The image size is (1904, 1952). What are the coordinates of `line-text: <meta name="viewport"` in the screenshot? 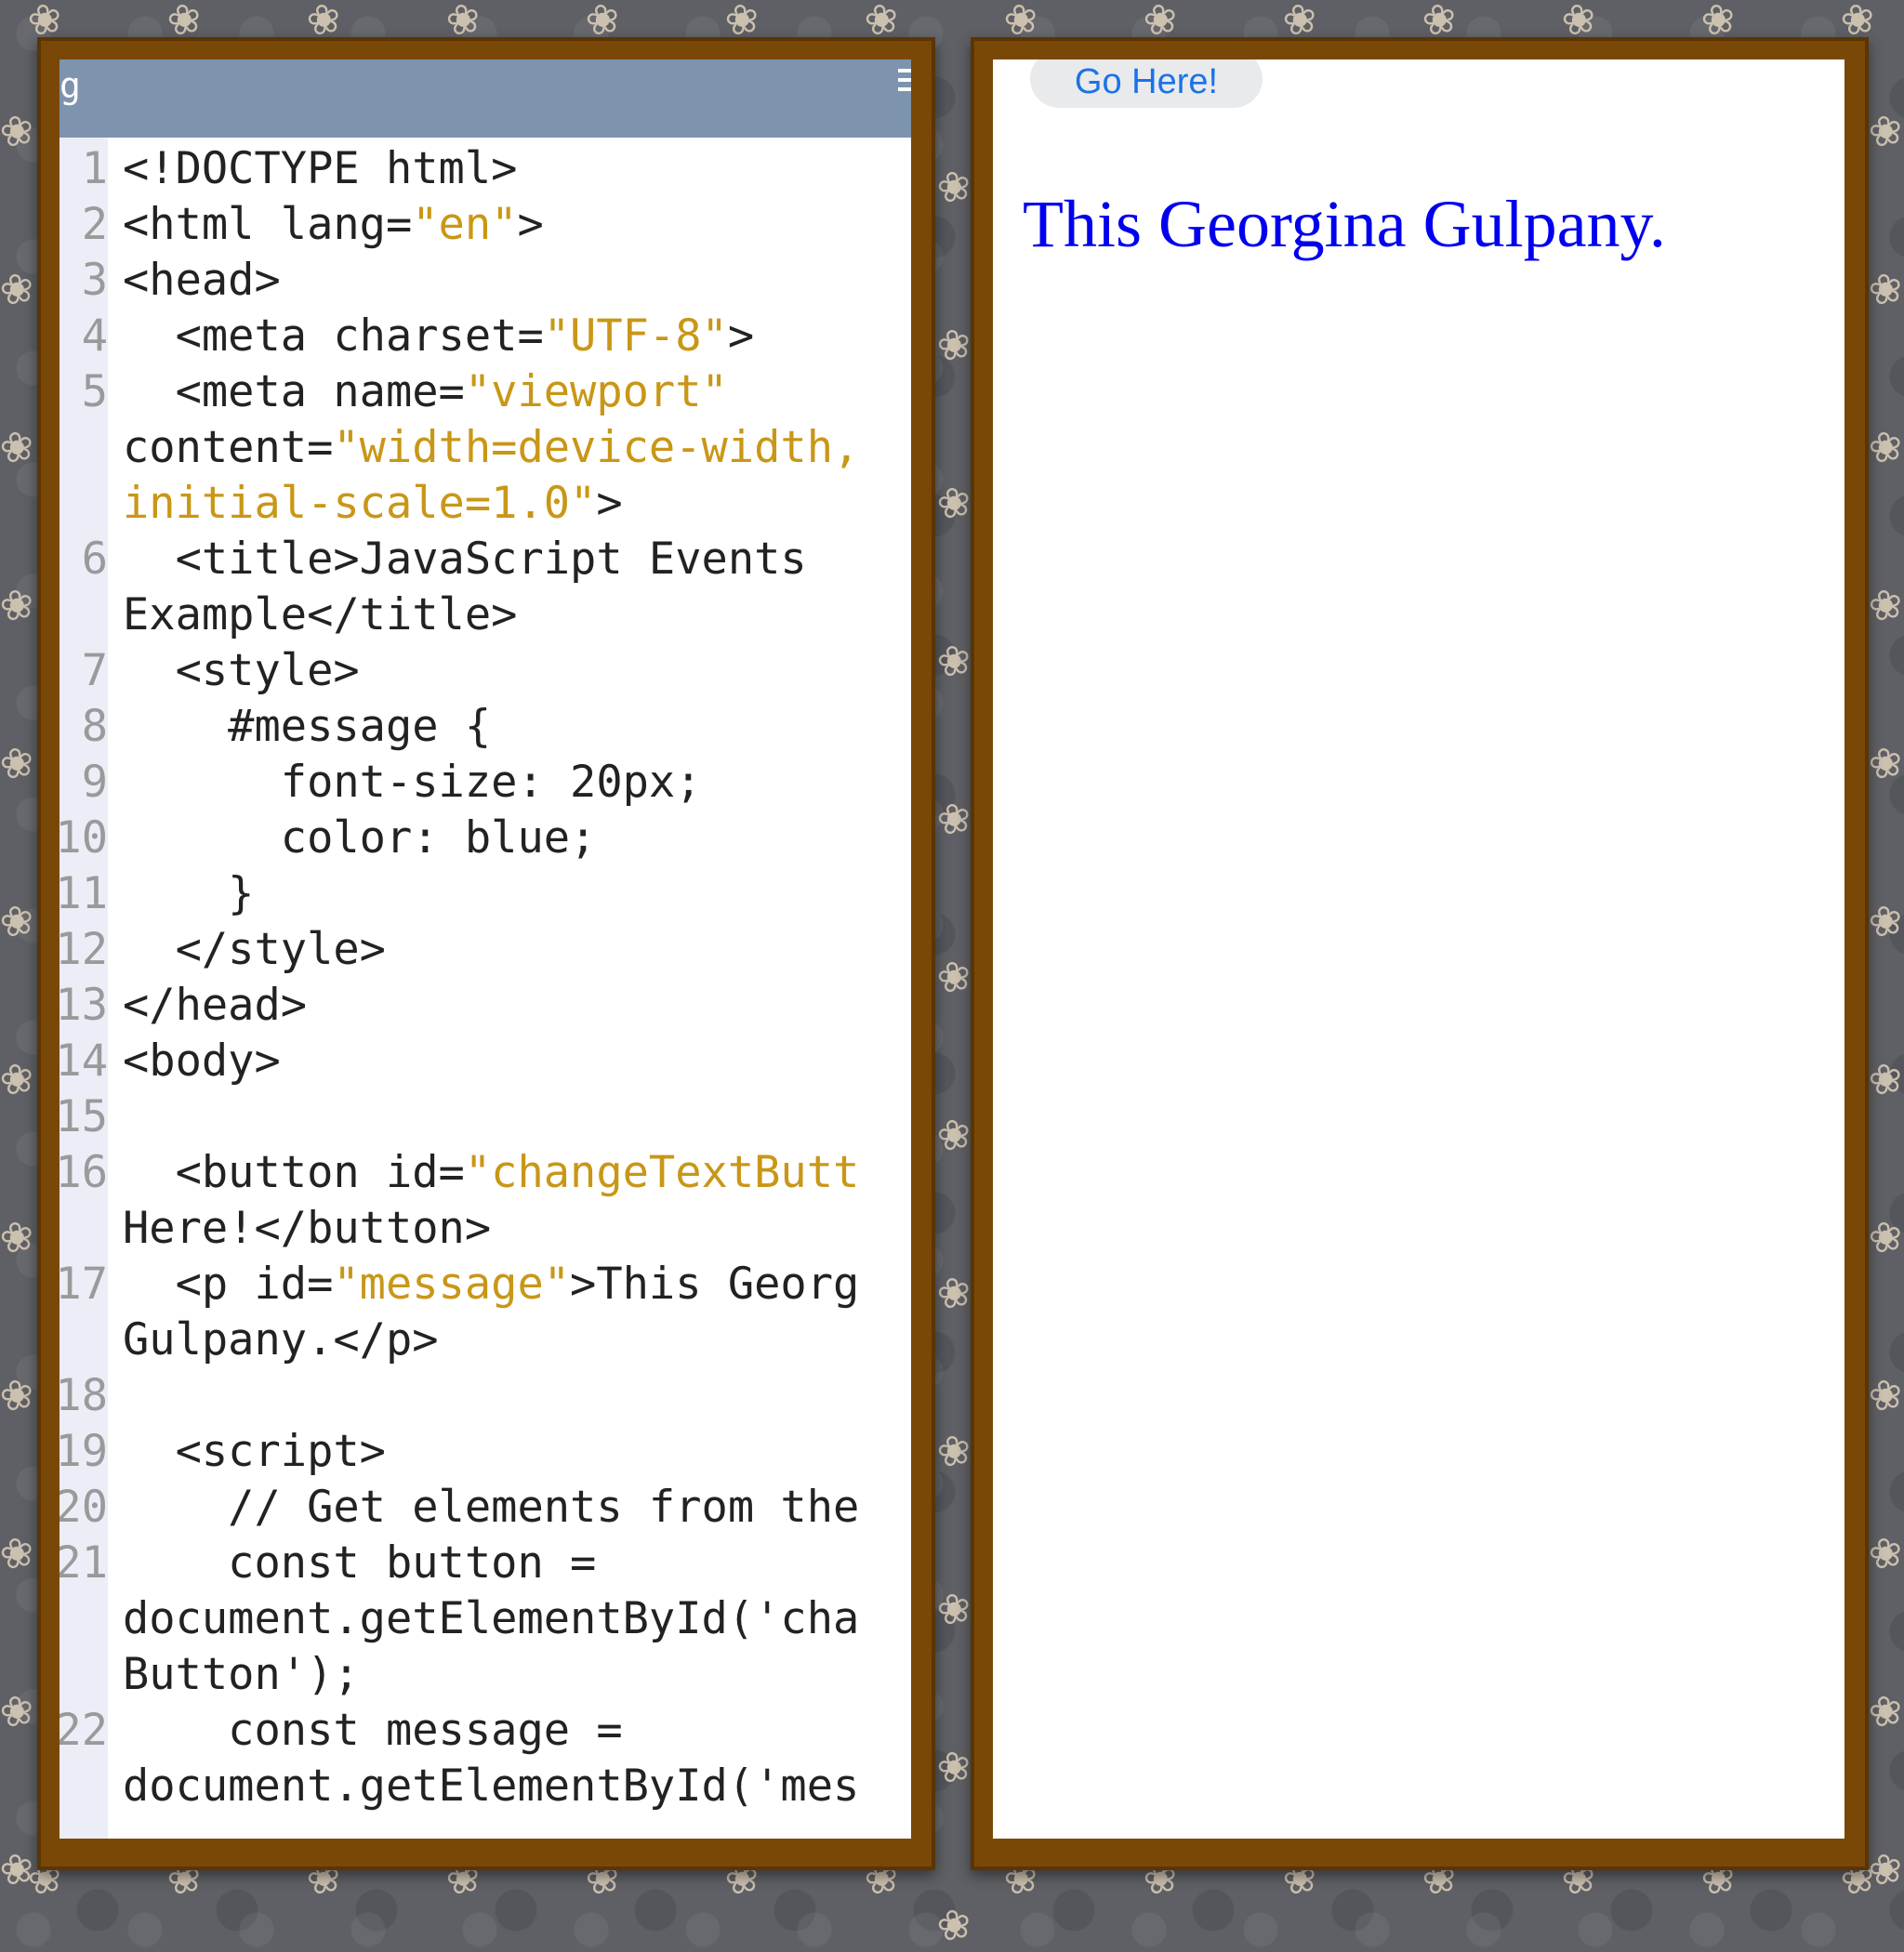 It's located at (418, 392).